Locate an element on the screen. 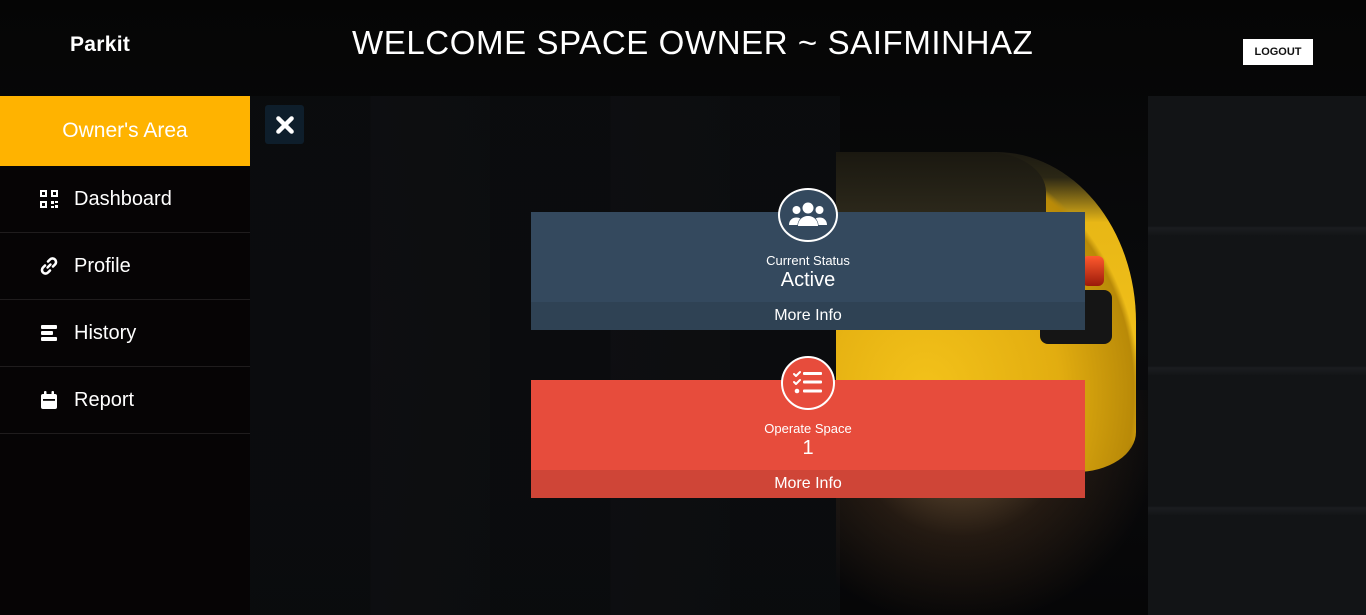  status-more-info-link: More Info is located at coordinates (808, 316).